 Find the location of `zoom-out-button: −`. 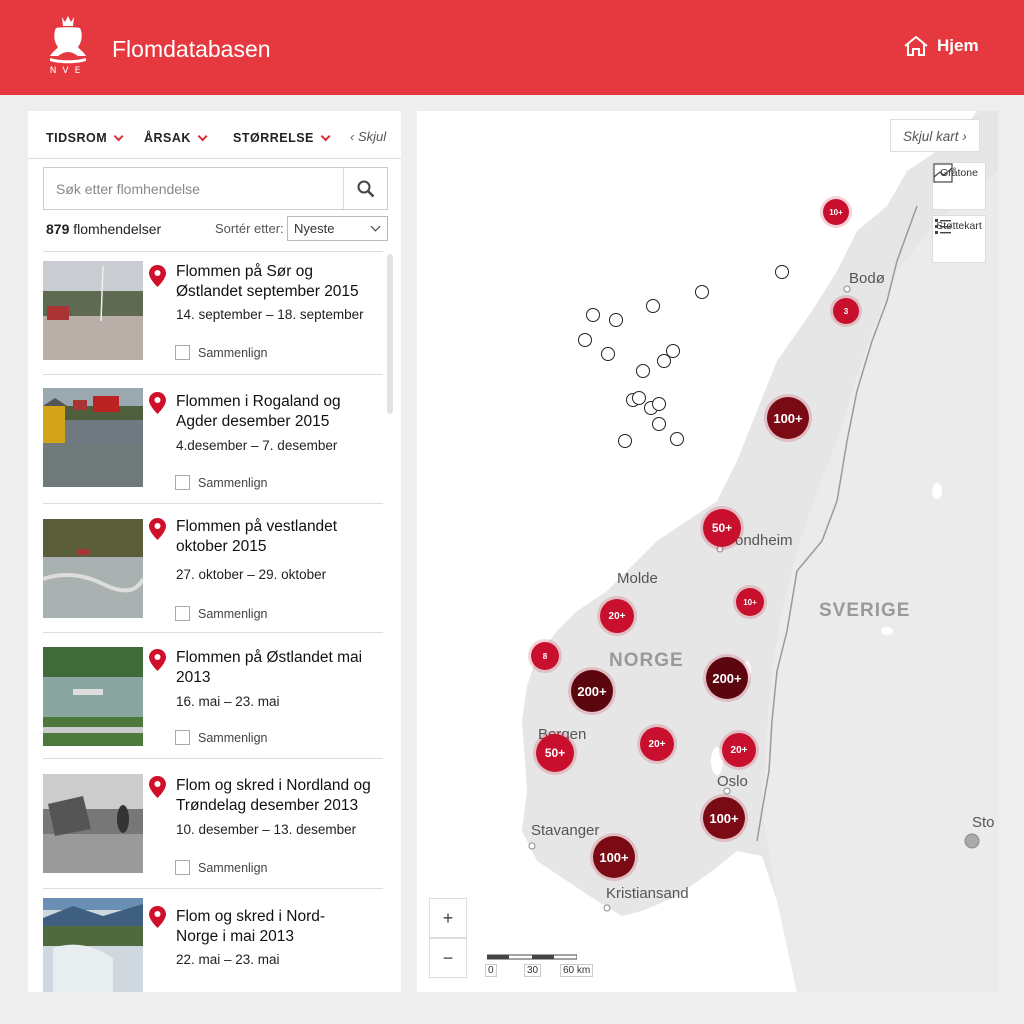

zoom-out-button: − is located at coordinates (448, 958).